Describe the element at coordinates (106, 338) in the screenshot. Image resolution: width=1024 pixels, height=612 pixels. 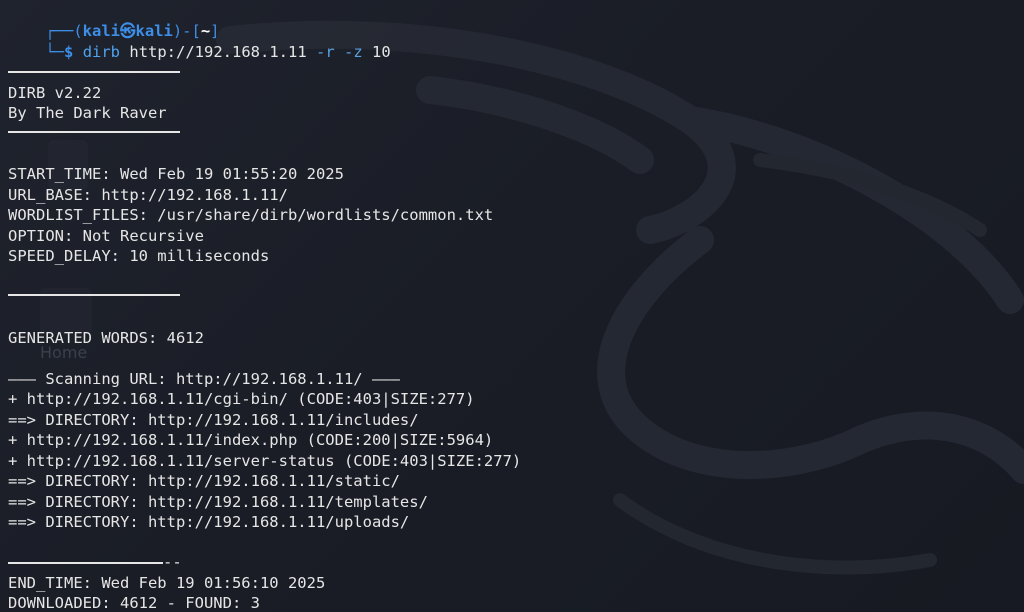
I see `generated-words: GENERATED WORDS: 4612` at that location.